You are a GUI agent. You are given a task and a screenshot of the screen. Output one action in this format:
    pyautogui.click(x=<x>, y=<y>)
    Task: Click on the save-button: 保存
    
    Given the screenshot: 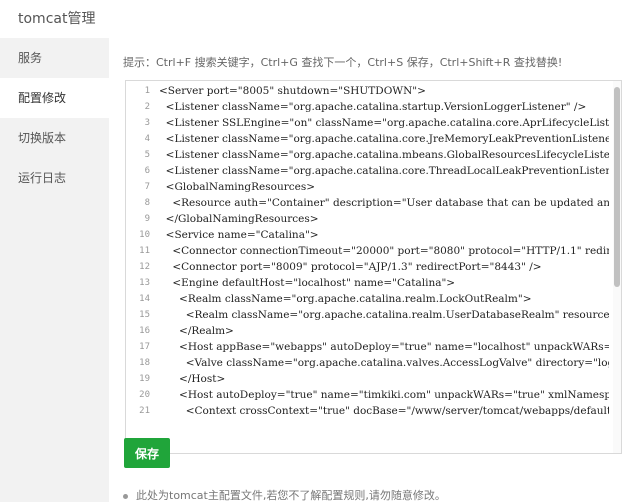 What is the action you would take?
    pyautogui.click(x=147, y=453)
    